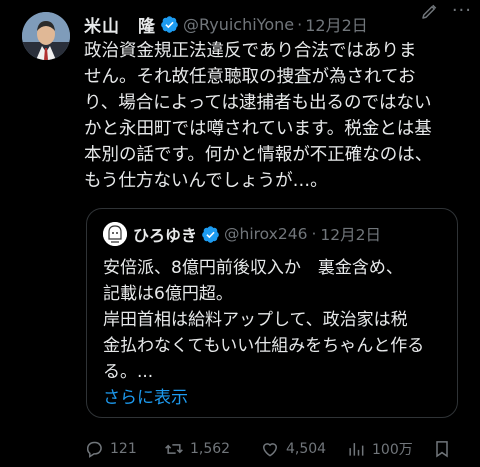  I want to click on show-more-link: さらに表示, so click(276, 398).